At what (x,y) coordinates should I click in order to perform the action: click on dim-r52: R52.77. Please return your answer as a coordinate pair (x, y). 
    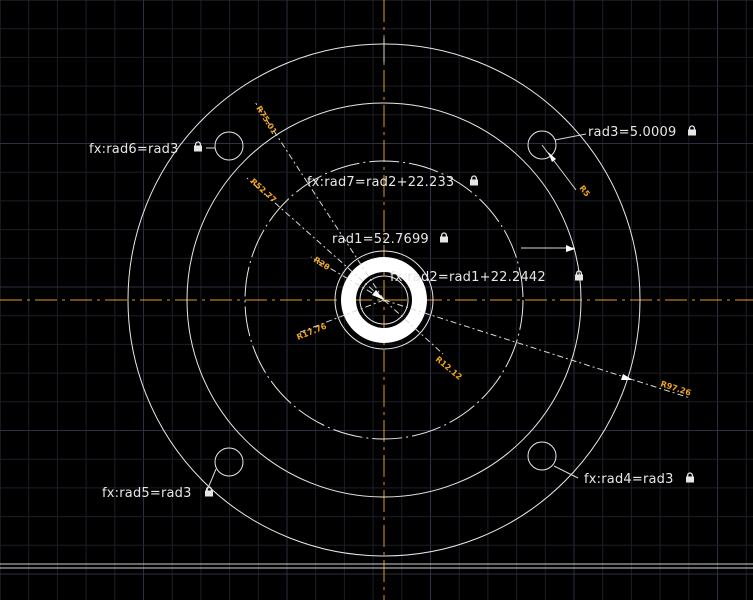
    Looking at the image, I should click on (263, 191).